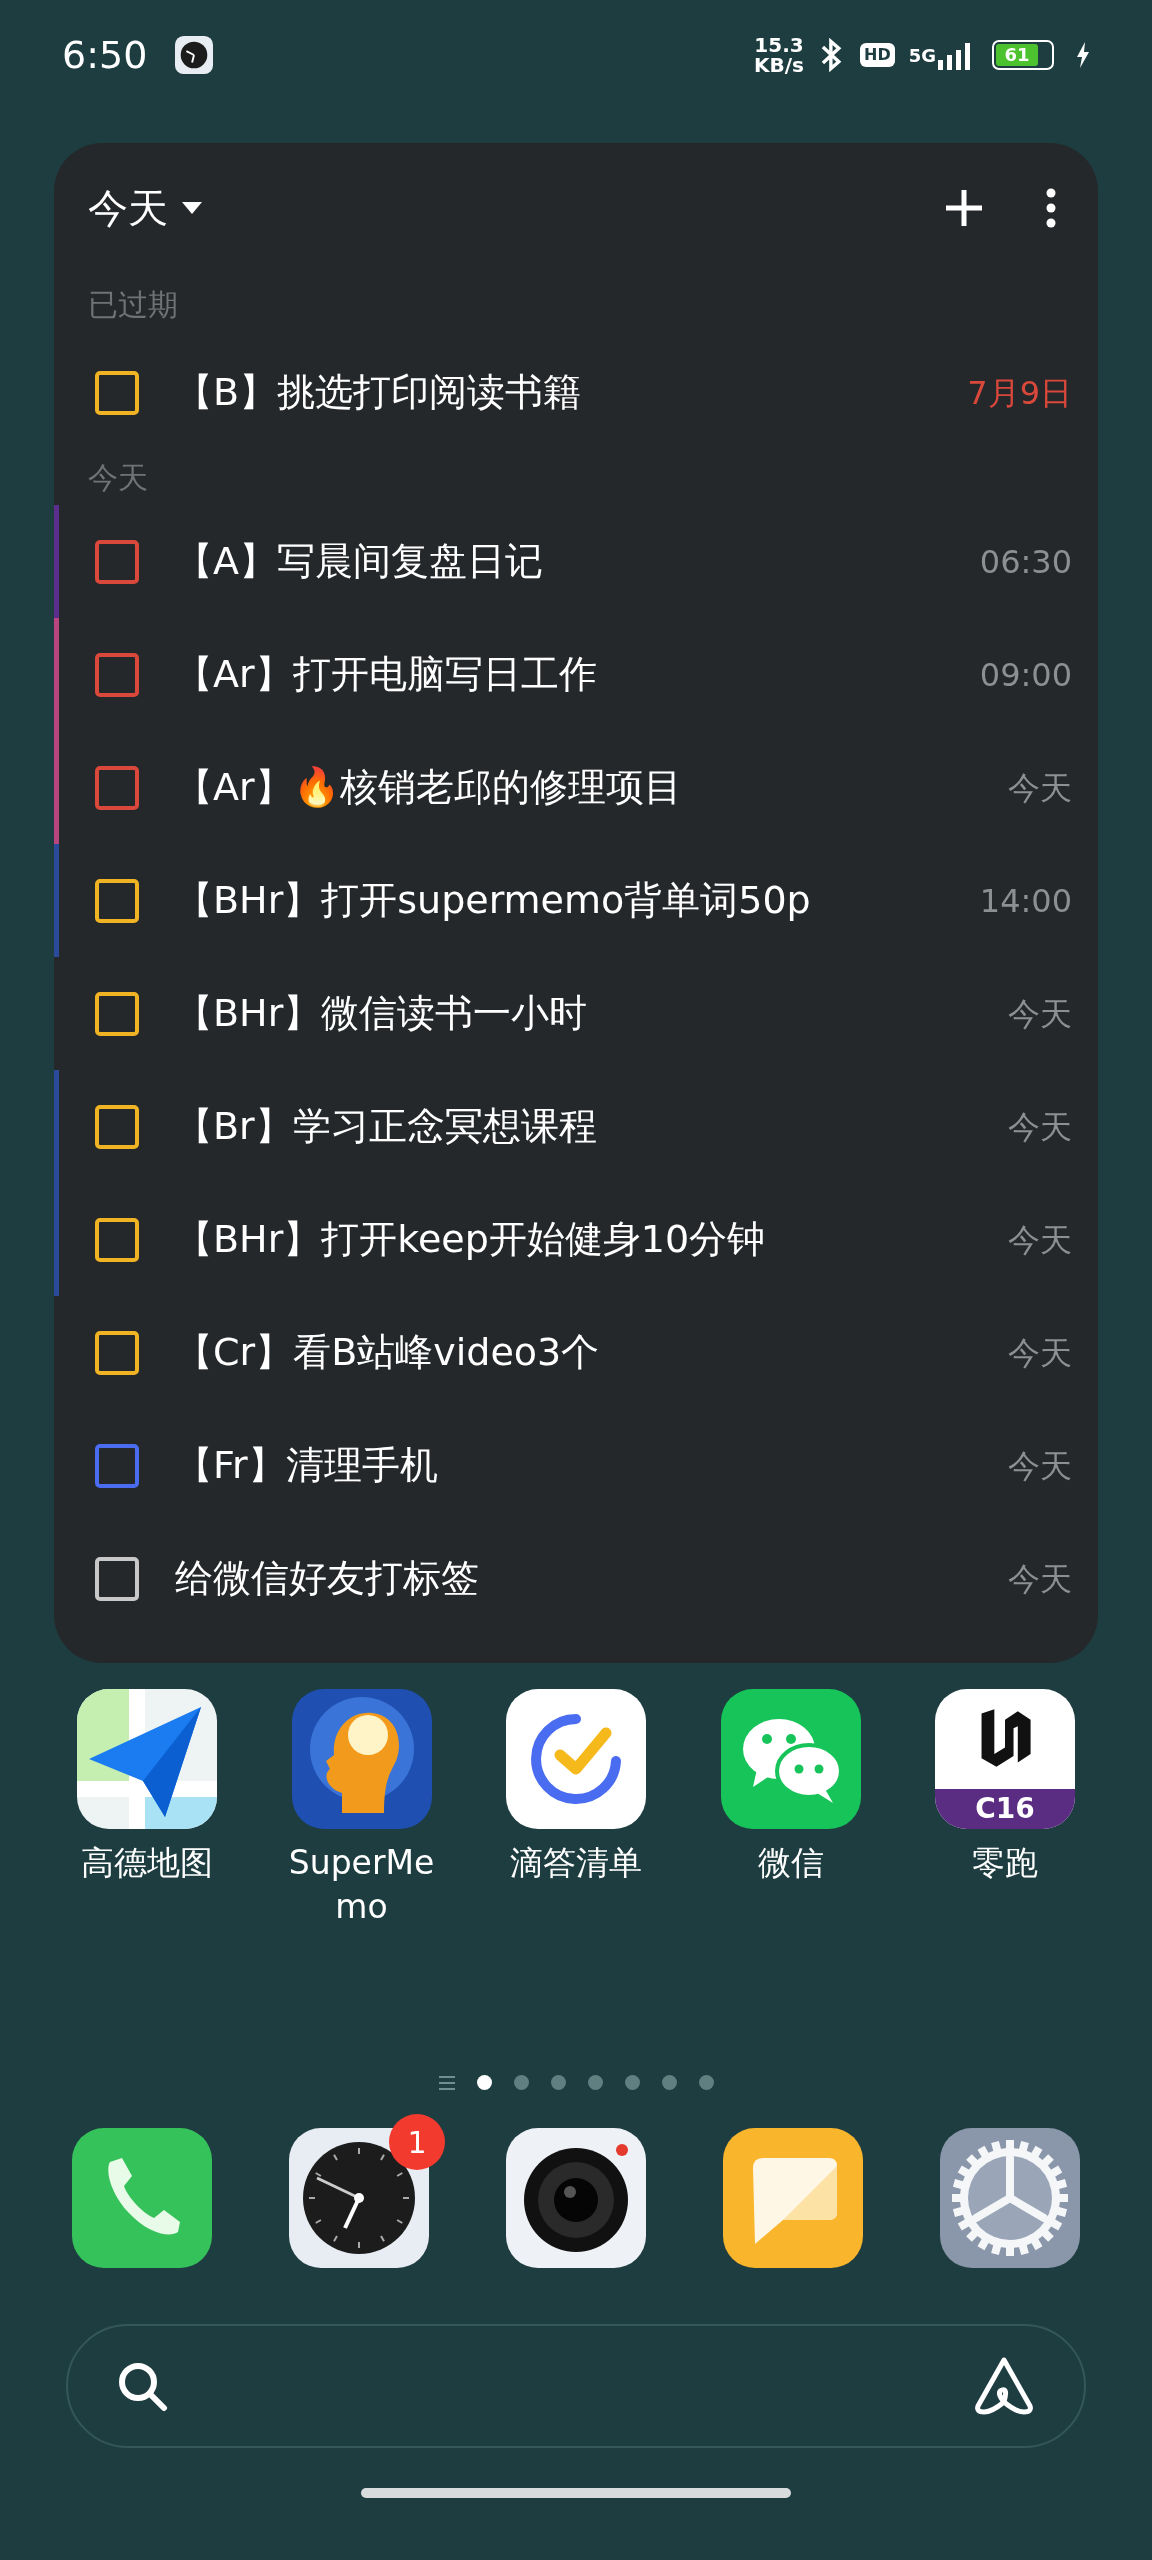 This screenshot has width=1152, height=2560. What do you see at coordinates (964, 208) in the screenshot?
I see `add-icon` at bounding box center [964, 208].